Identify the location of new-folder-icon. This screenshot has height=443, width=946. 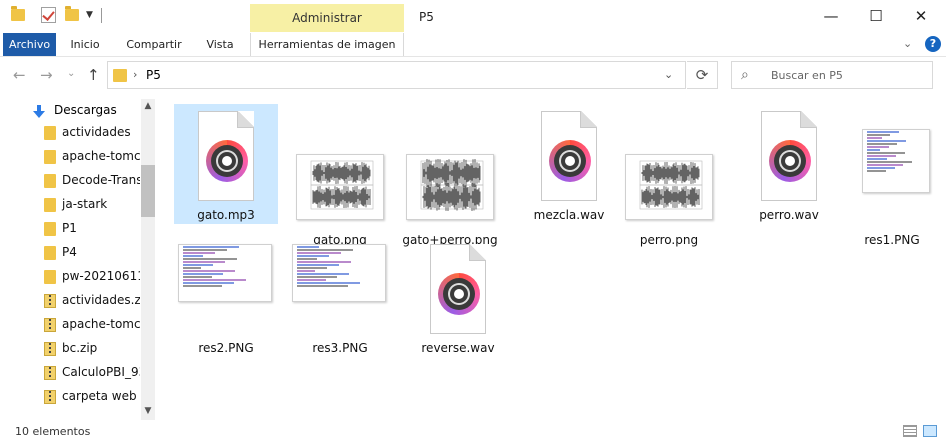
(72, 13).